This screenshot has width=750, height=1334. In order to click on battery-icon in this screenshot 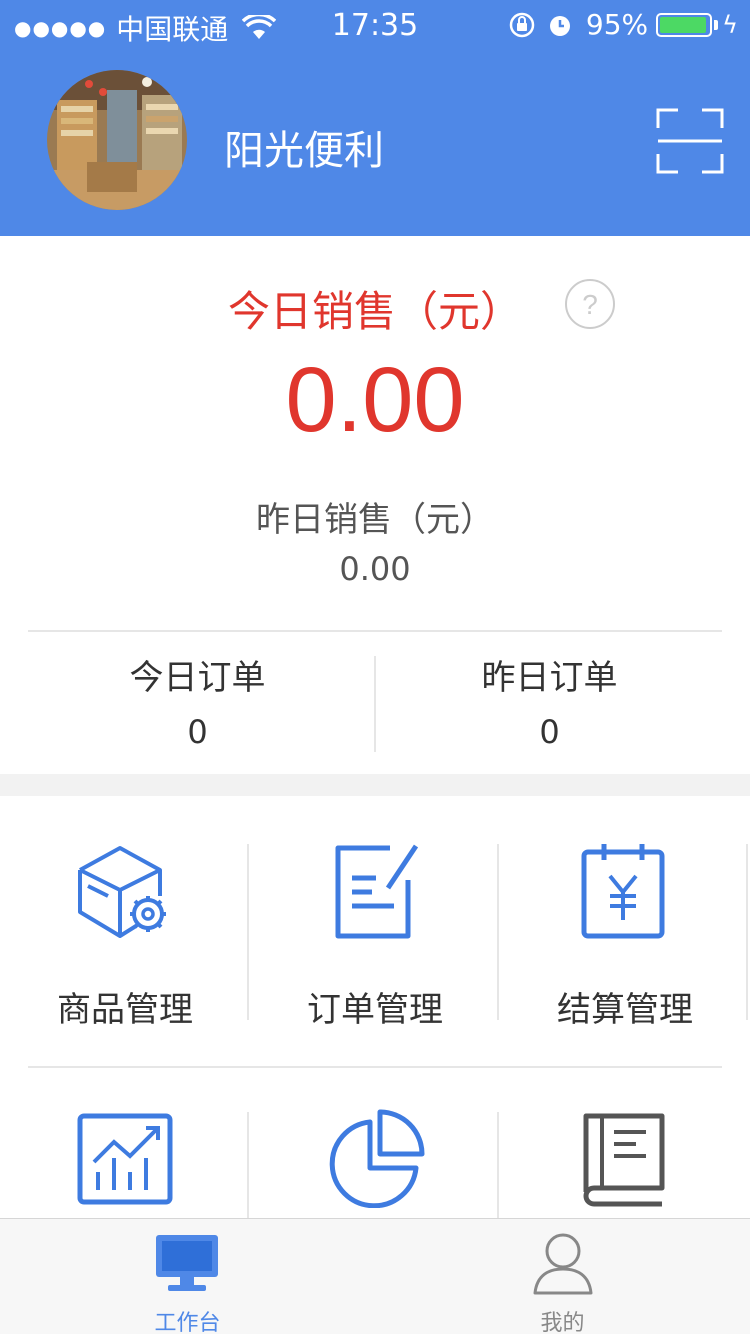, I will do `click(684, 24)`.